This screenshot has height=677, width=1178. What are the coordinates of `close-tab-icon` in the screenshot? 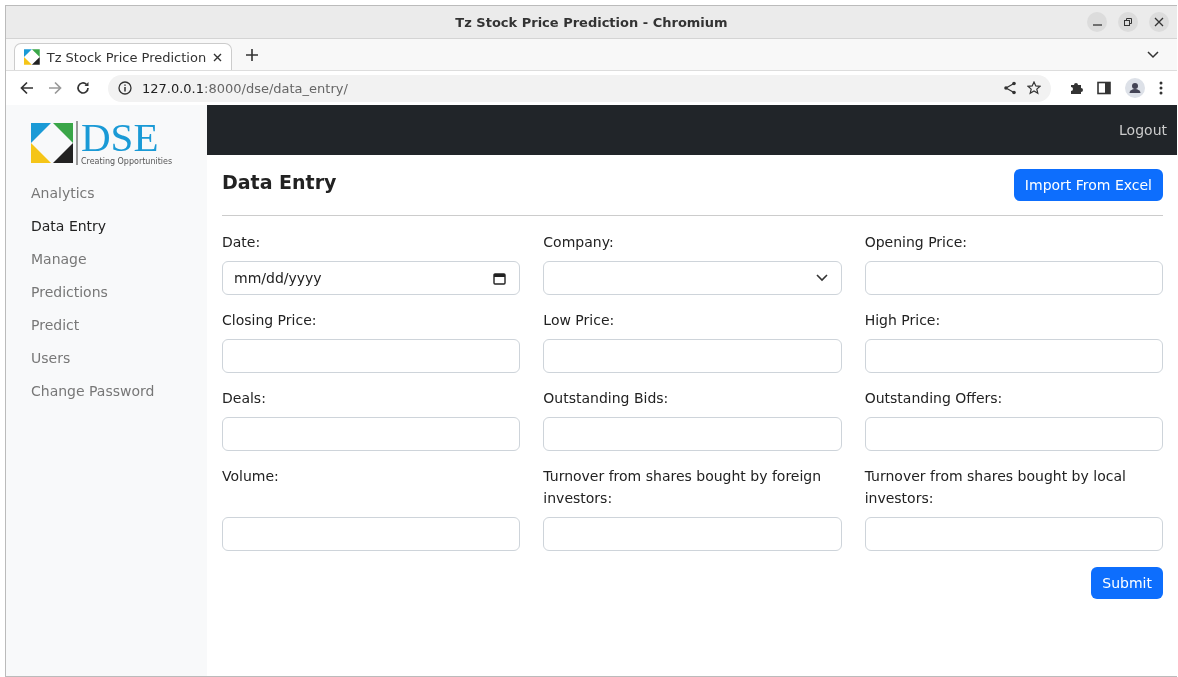 It's located at (217, 57).